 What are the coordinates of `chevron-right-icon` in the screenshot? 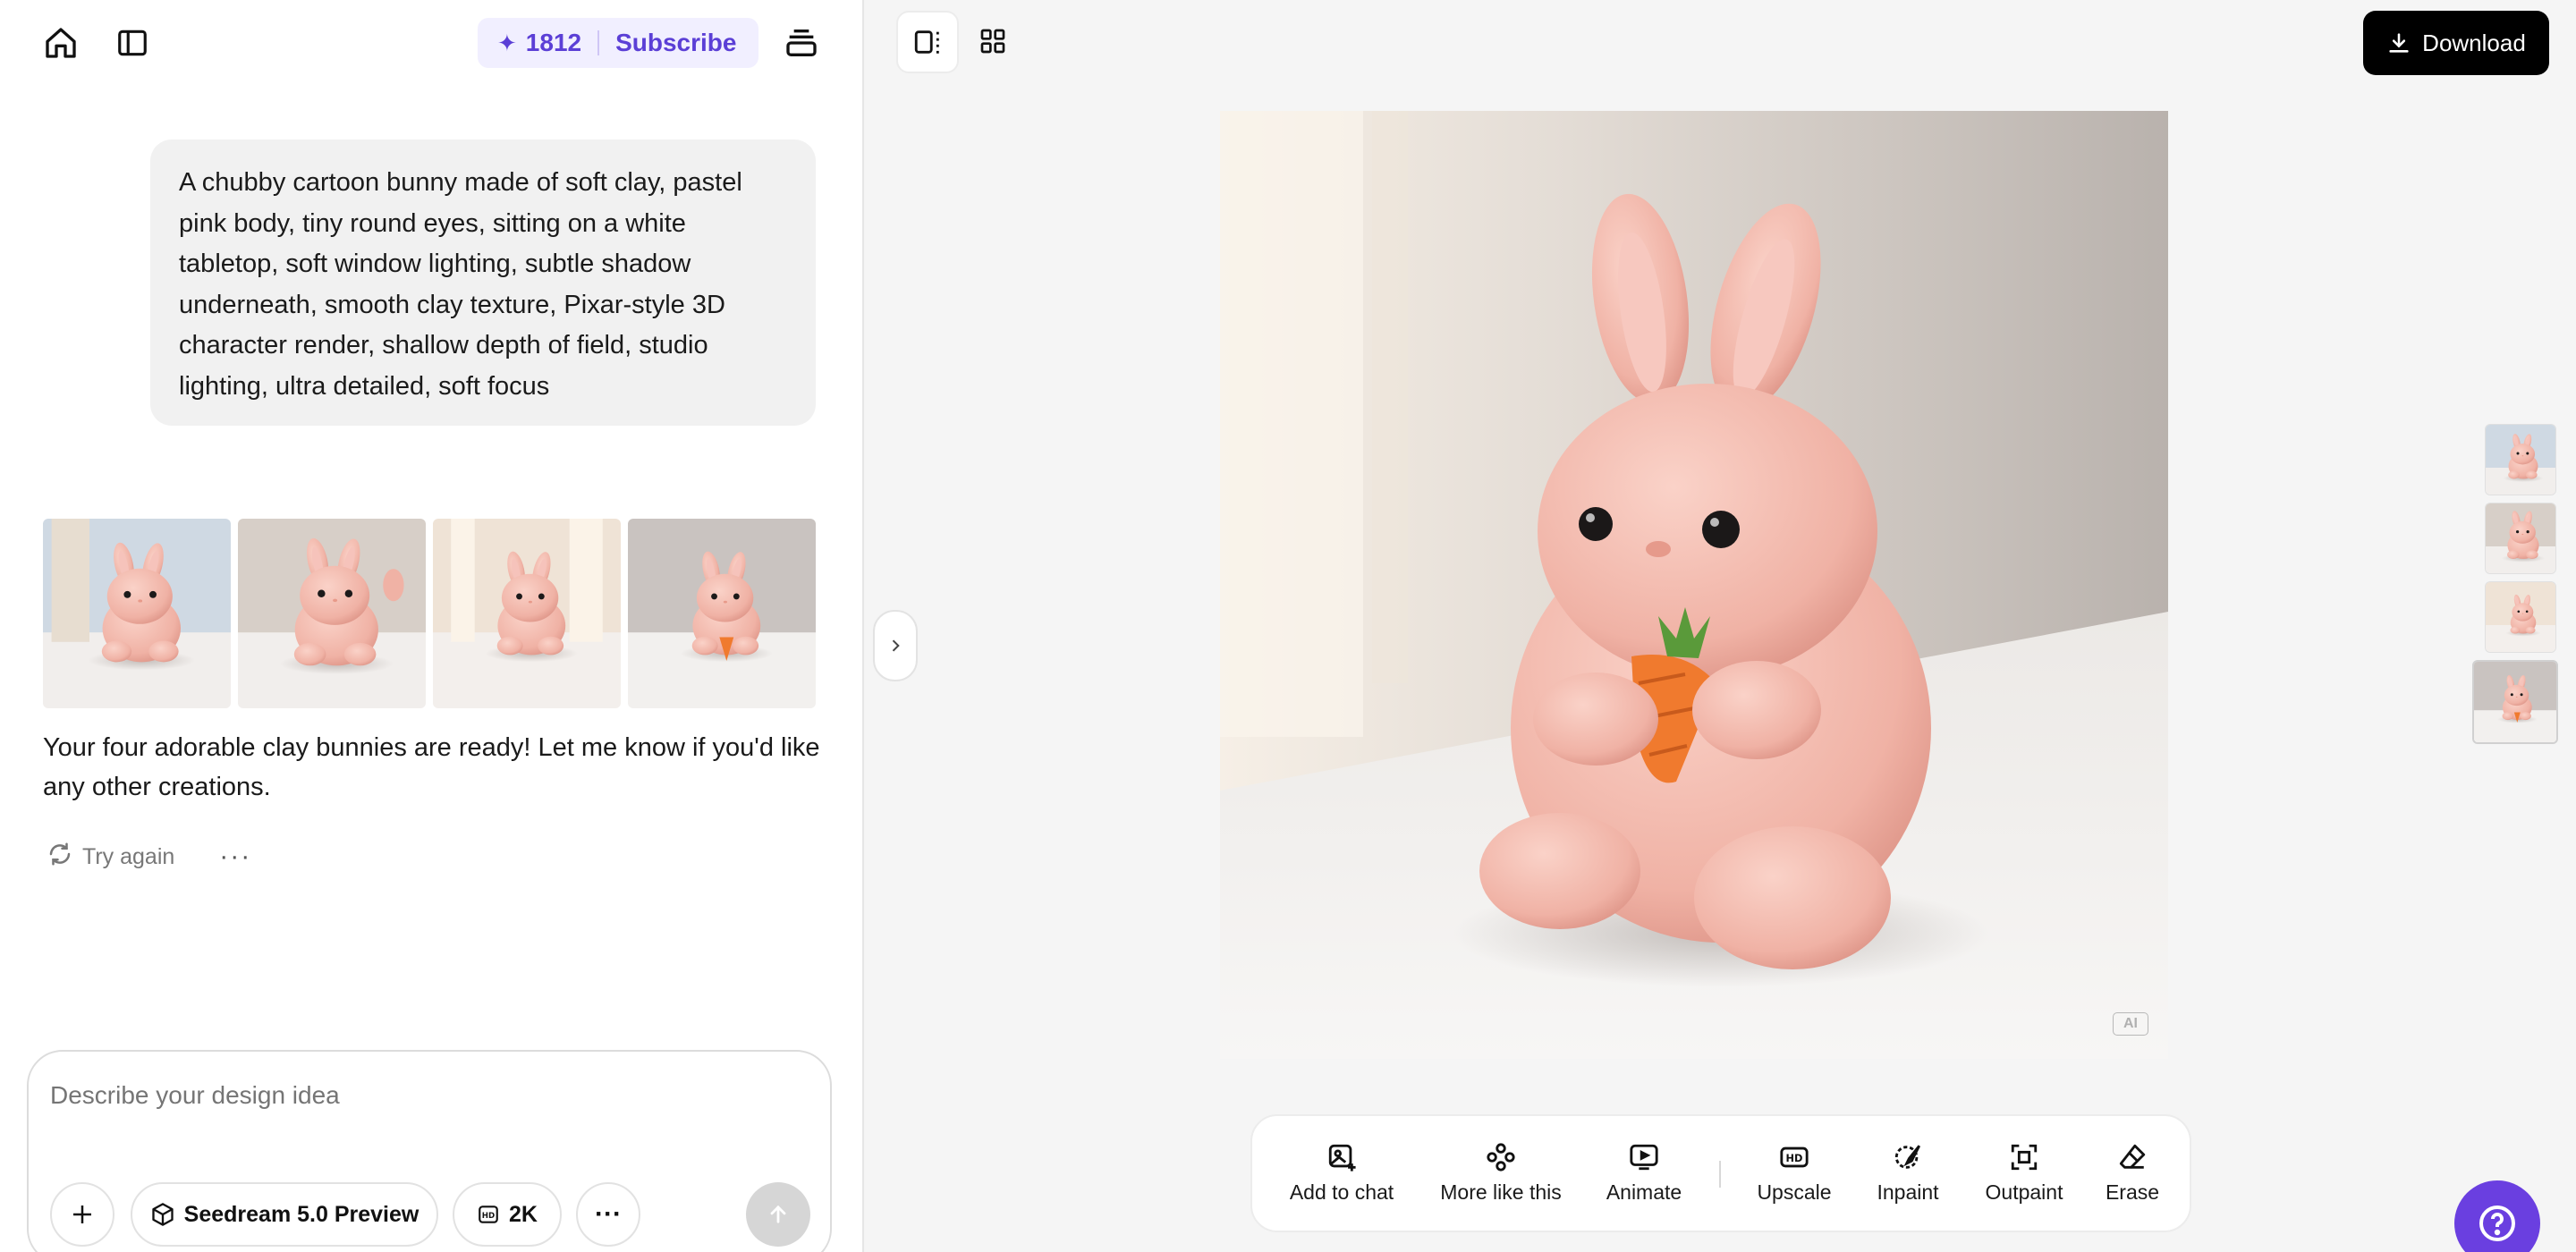 It's located at (896, 646).